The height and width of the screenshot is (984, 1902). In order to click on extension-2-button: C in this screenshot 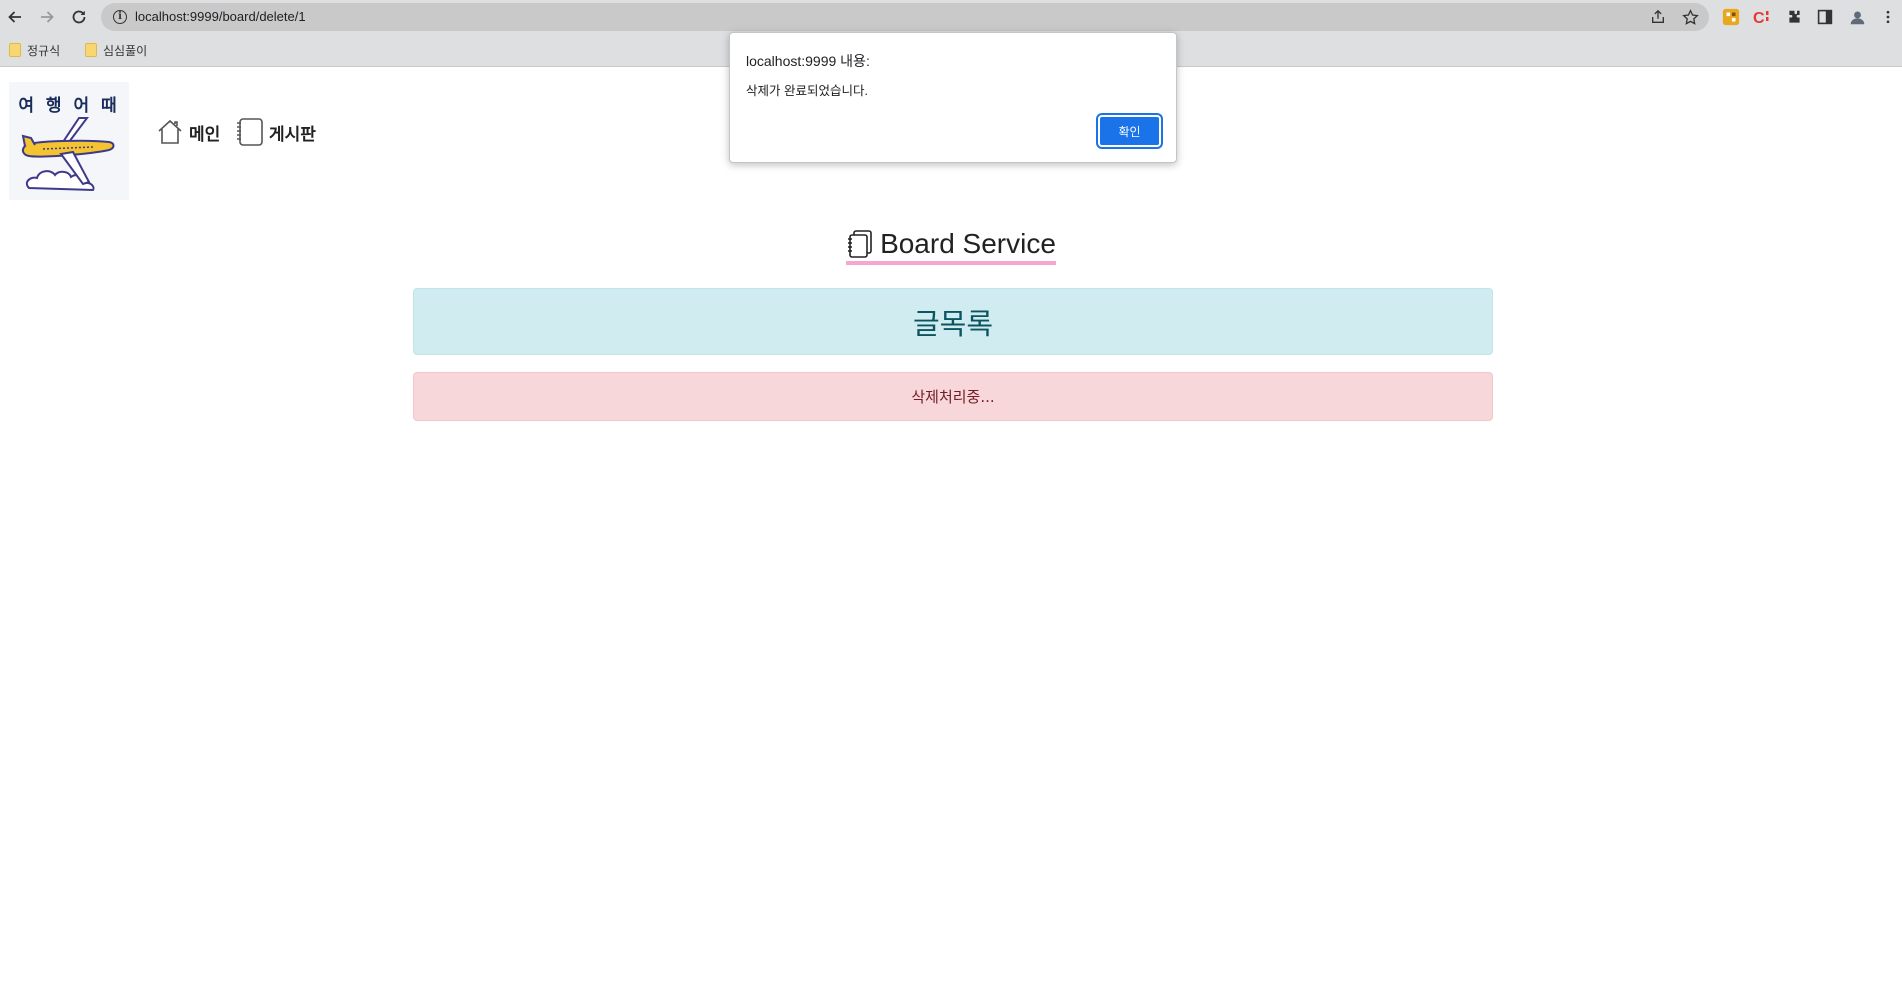, I will do `click(1762, 17)`.